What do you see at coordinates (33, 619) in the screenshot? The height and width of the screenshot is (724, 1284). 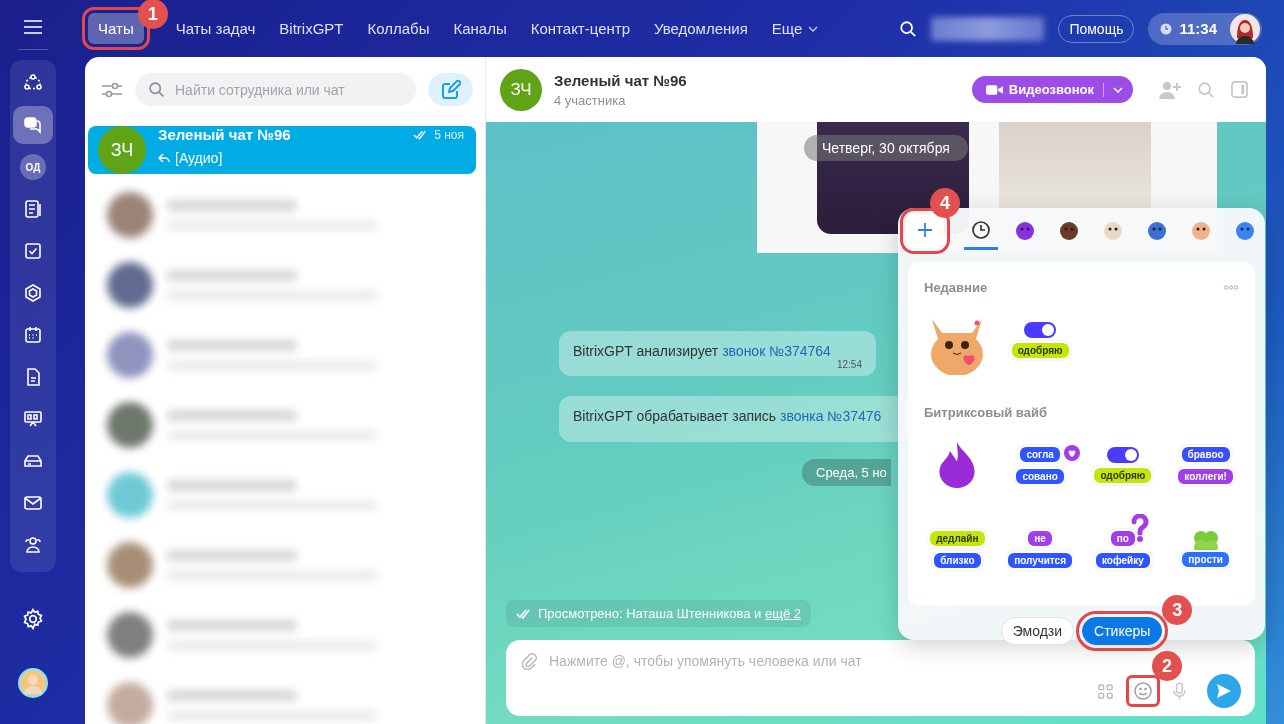 I see `settings-icon` at bounding box center [33, 619].